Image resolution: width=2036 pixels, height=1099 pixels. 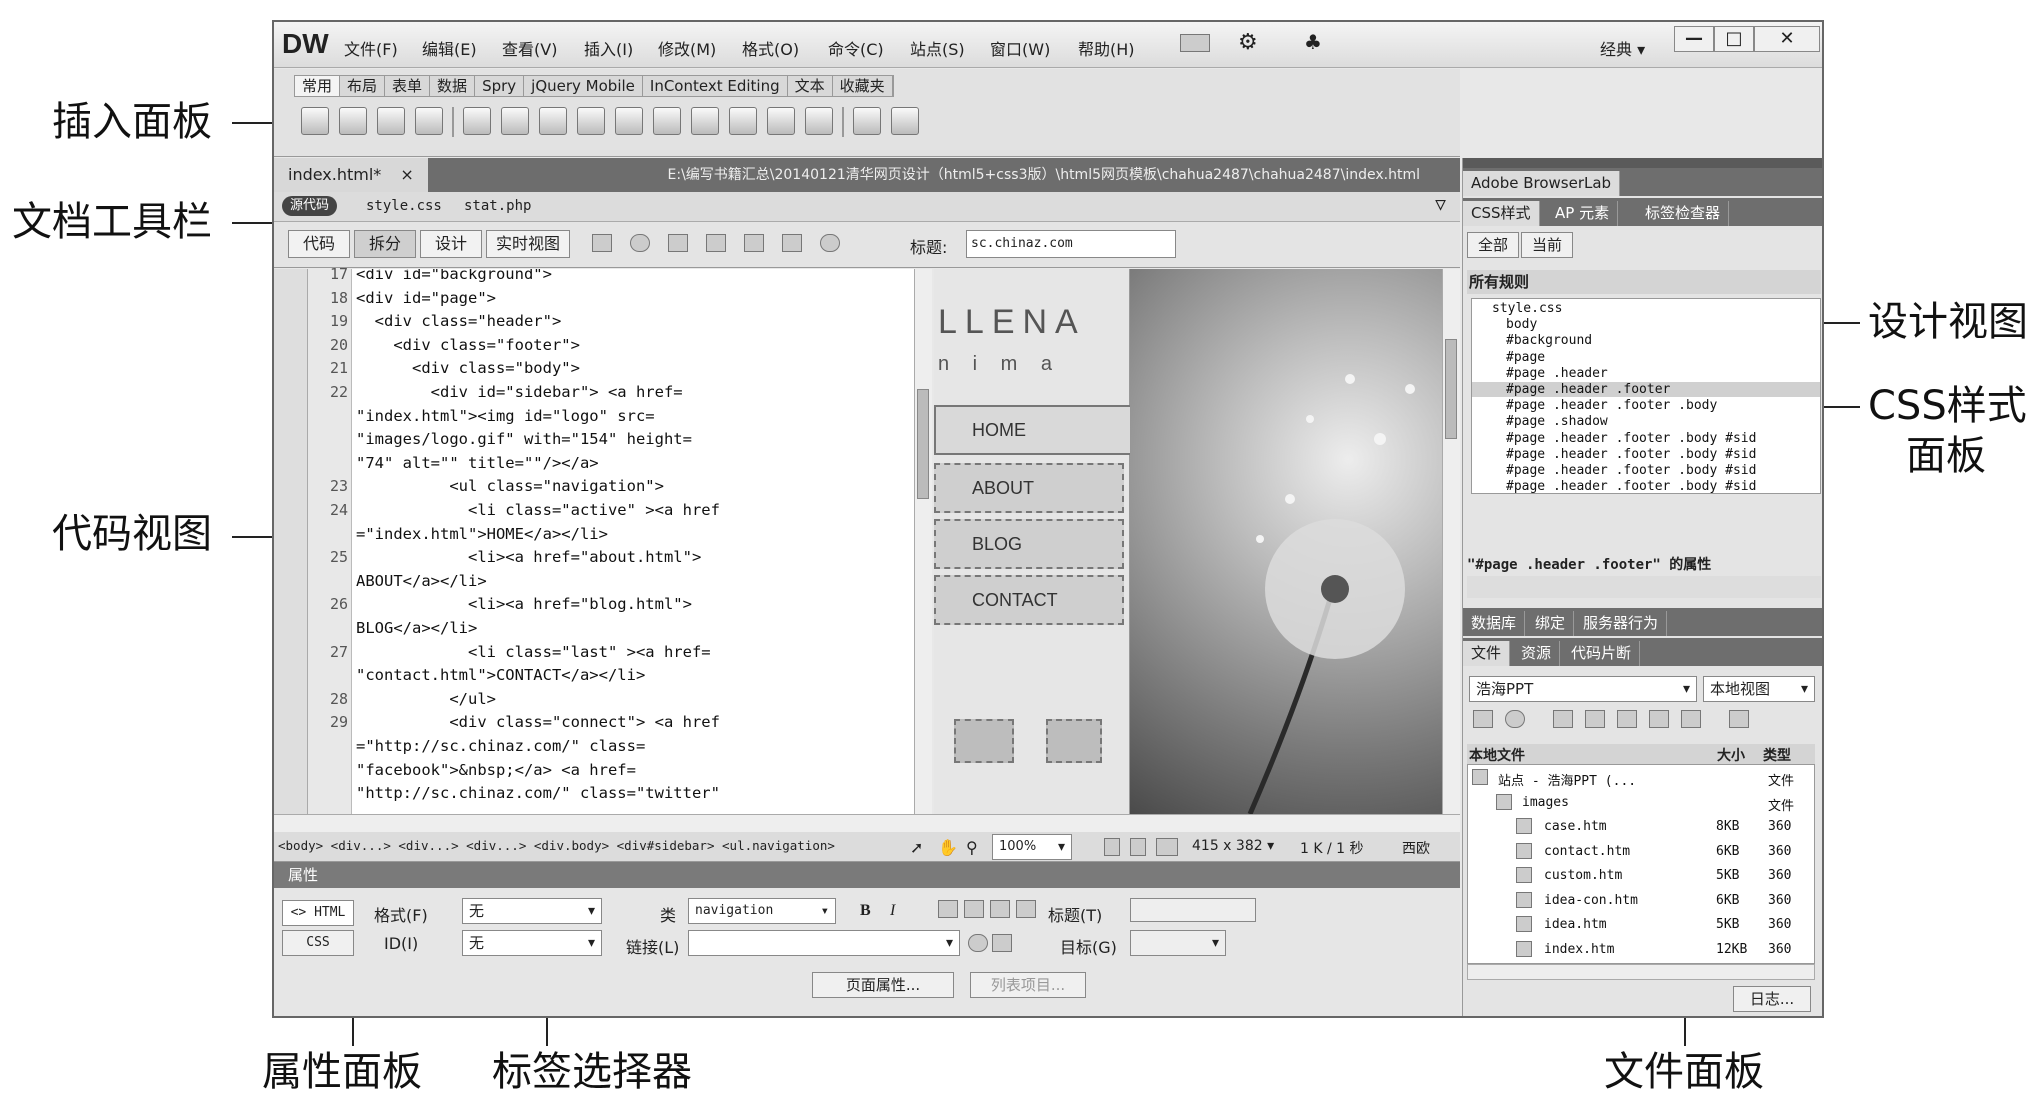 What do you see at coordinates (408, 86) in the screenshot?
I see `insert-tab-forms: 表单` at bounding box center [408, 86].